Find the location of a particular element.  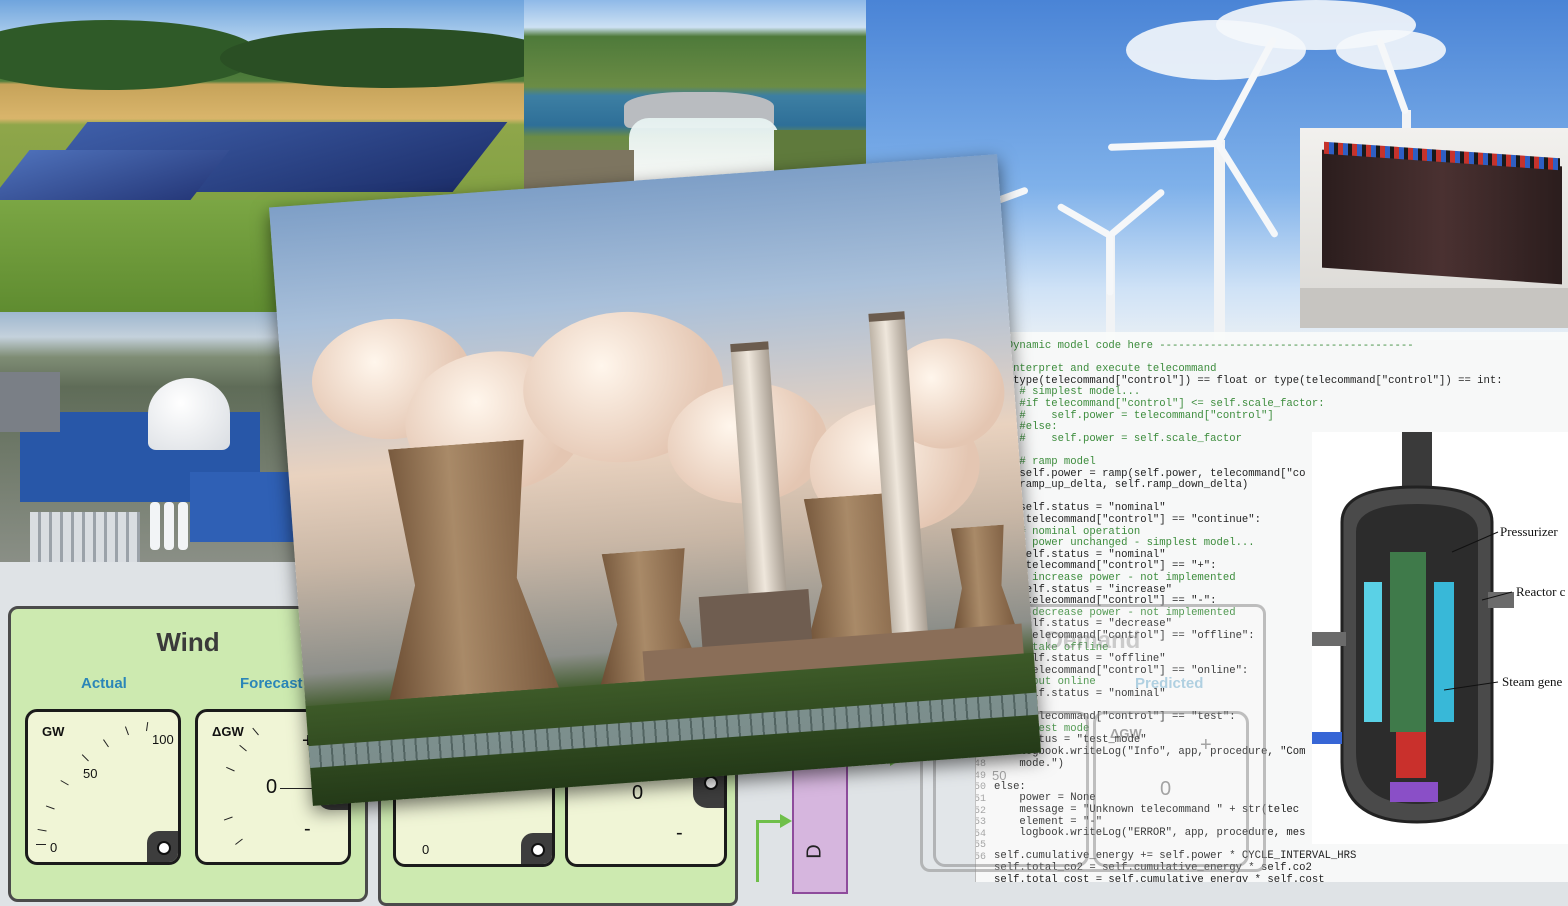

actual-gauge: GW 100 50 0 is located at coordinates (103, 787).